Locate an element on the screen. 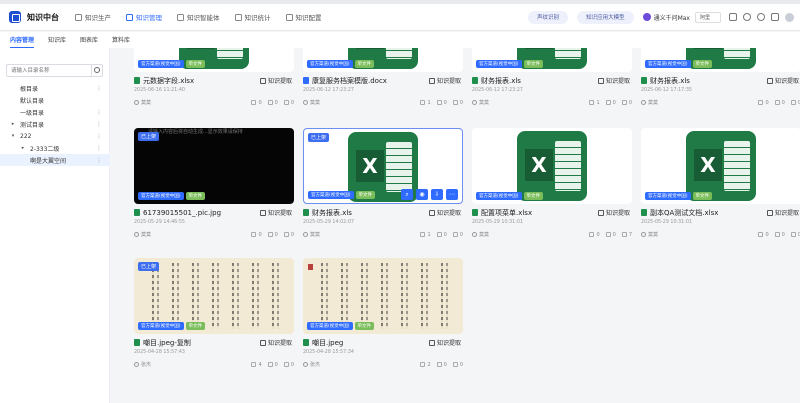 The height and width of the screenshot is (403, 800). view-count-value: 1 is located at coordinates (429, 234).